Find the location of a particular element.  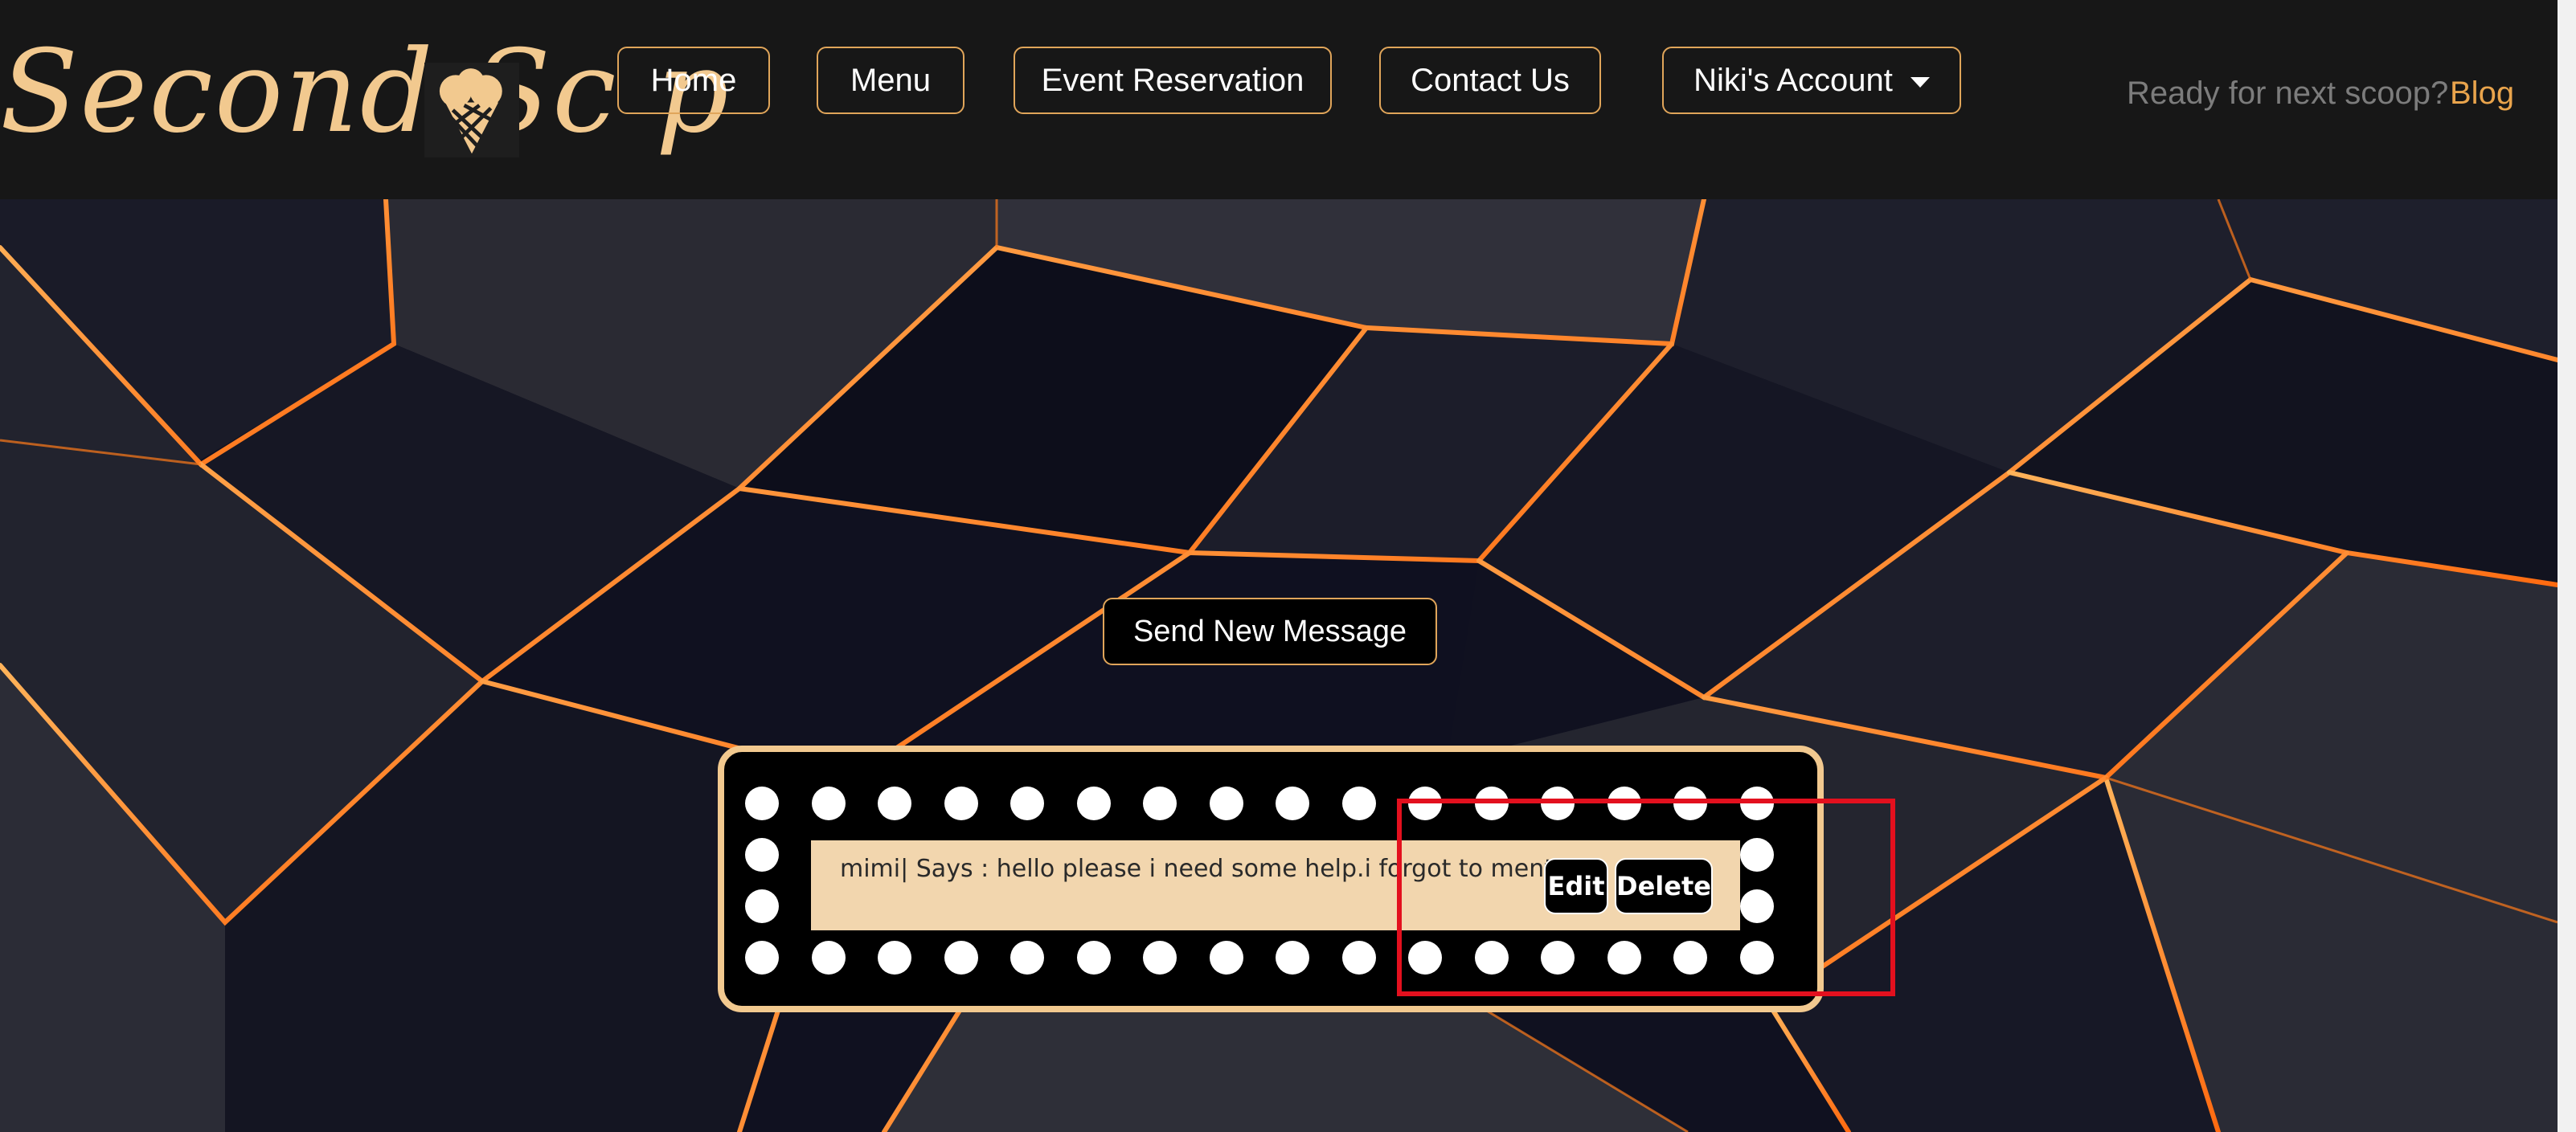

page-scrollbar is located at coordinates (2567, 566).